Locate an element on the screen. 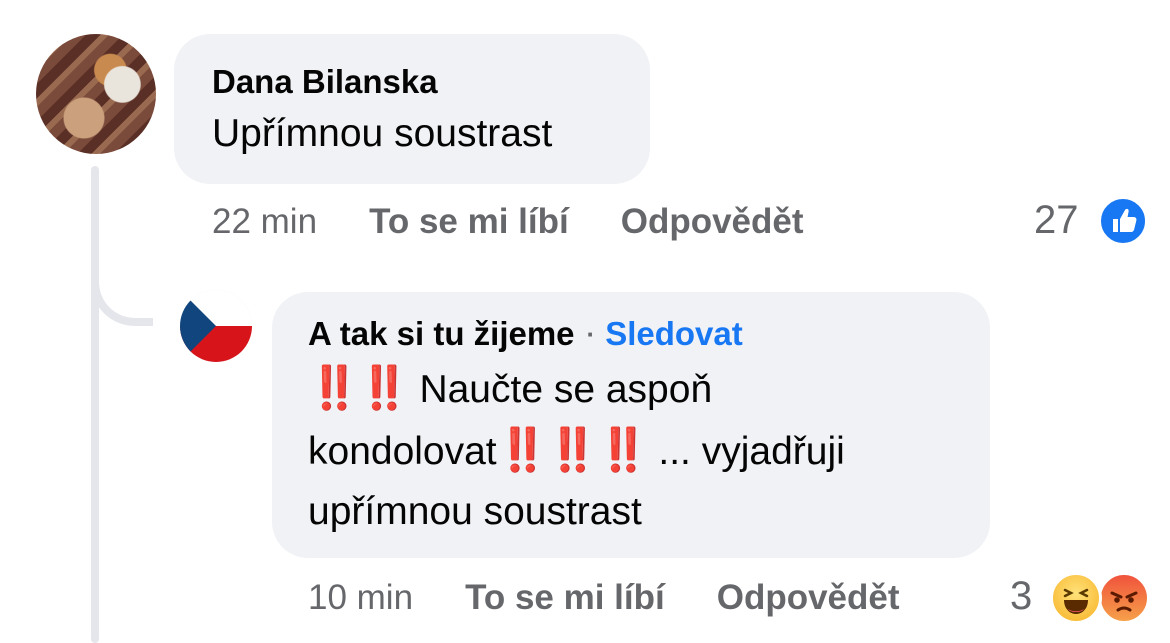 This screenshot has width=1170, height=643. thread-line is located at coordinates (95, 404).